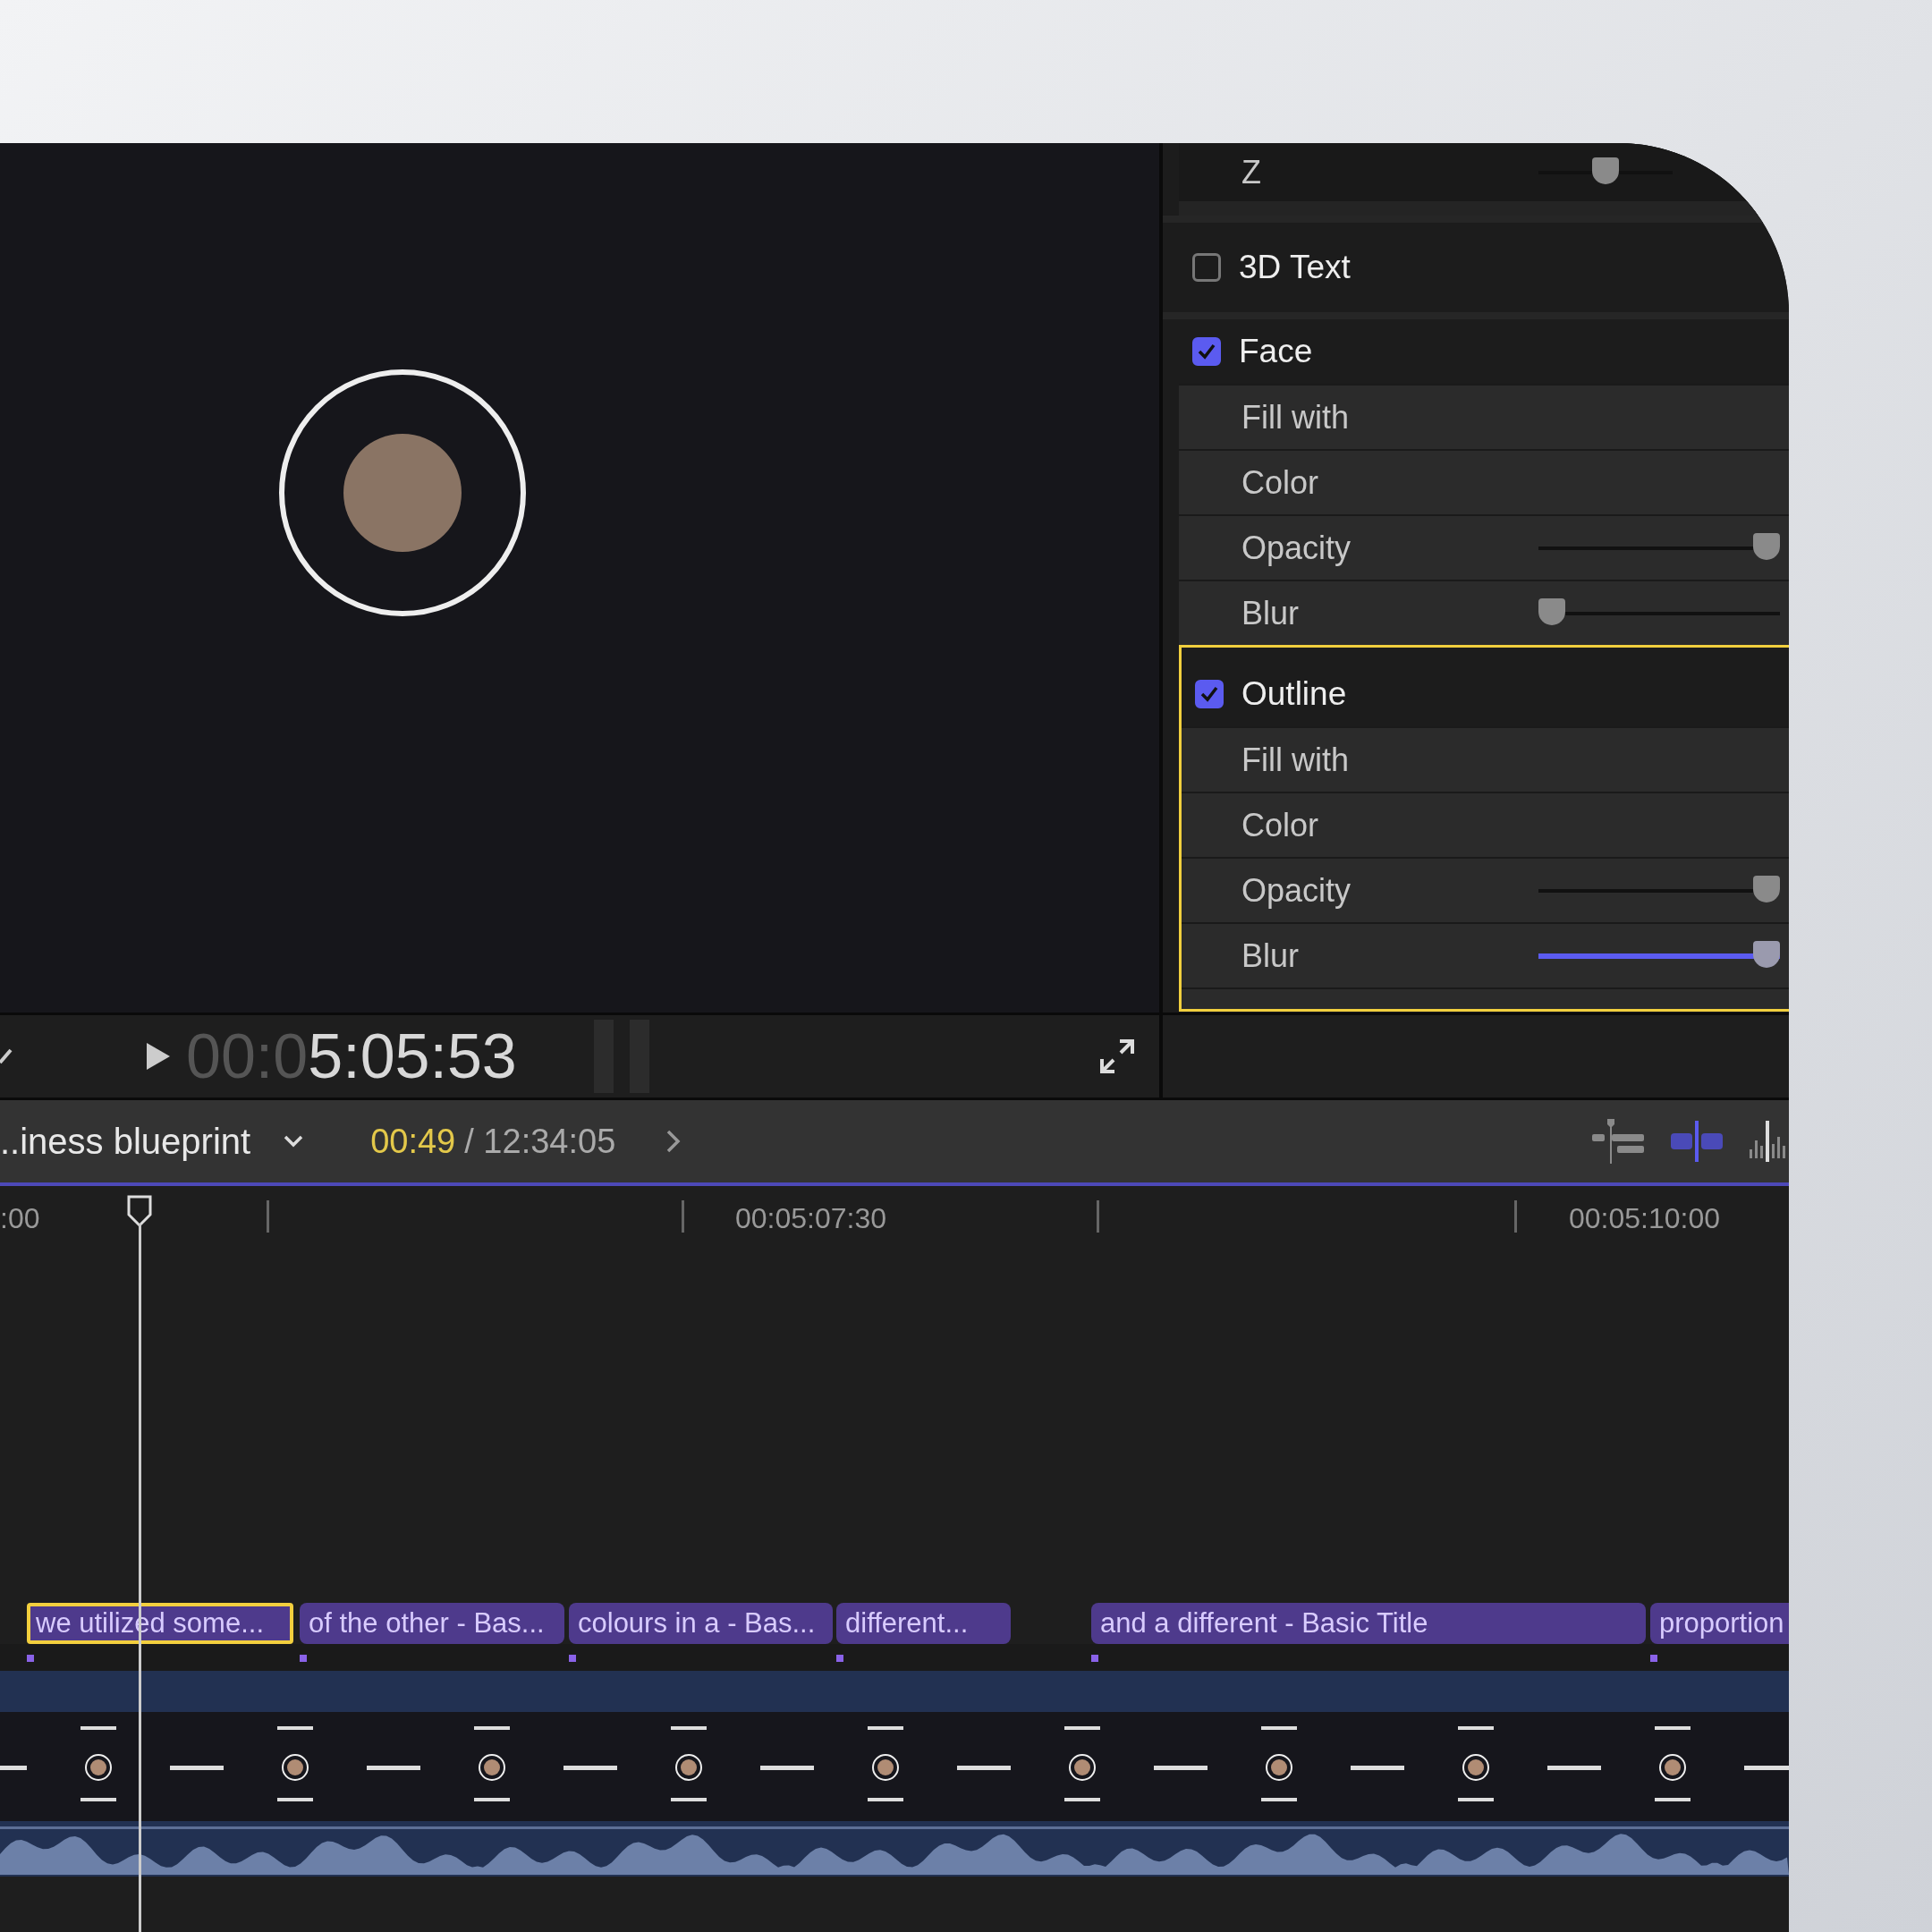 This screenshot has height=1932, width=1932. I want to click on ruler-label: 00:05:07:30, so click(811, 1218).